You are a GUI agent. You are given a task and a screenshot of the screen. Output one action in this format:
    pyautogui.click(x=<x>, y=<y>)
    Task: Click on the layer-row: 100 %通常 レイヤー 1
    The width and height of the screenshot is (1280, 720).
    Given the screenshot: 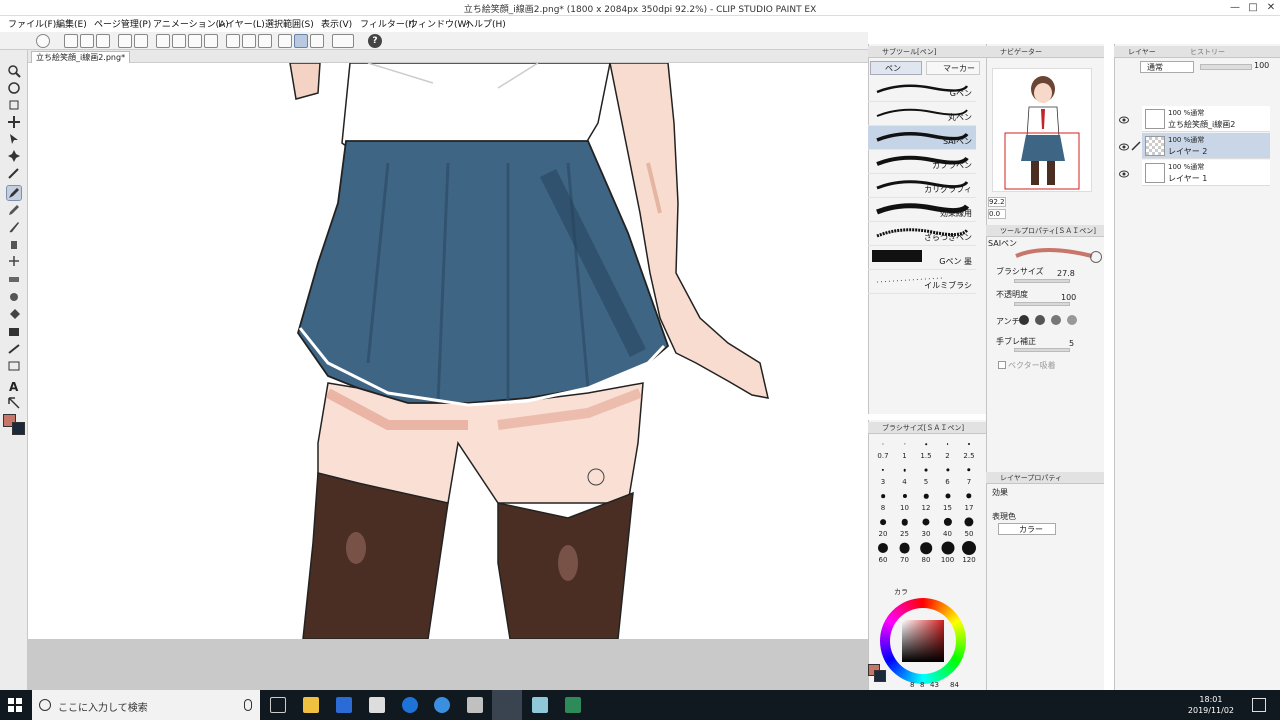 What is the action you would take?
    pyautogui.click(x=1206, y=173)
    